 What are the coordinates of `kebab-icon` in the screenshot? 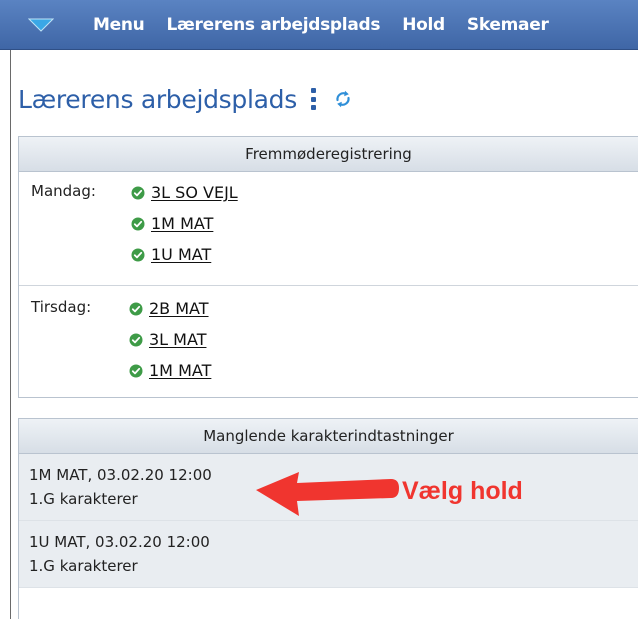 It's located at (314, 99).